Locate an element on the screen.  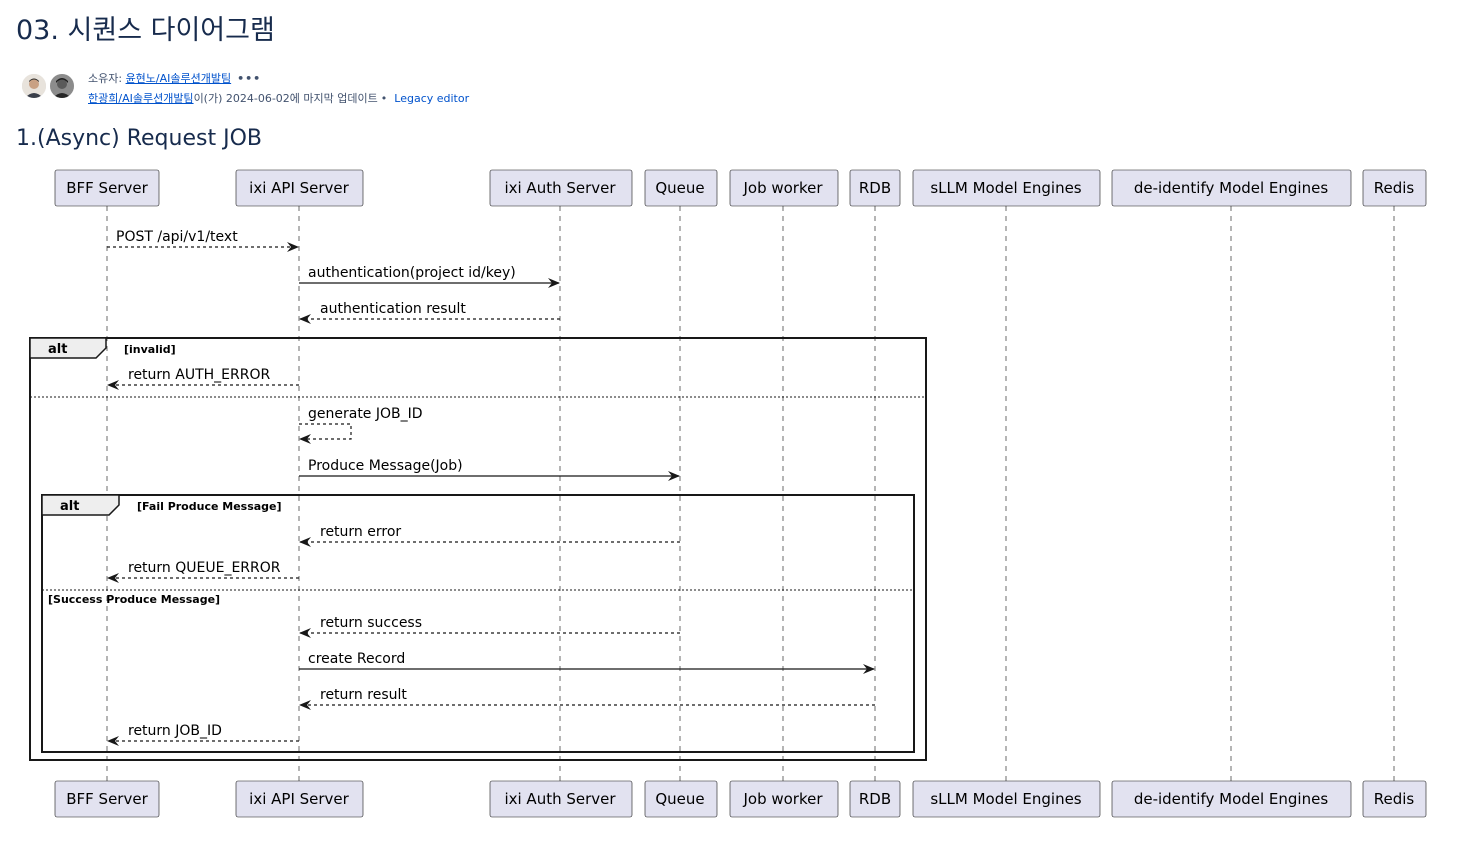
message-label: return QUEUE_ERROR is located at coordinates (204, 568).